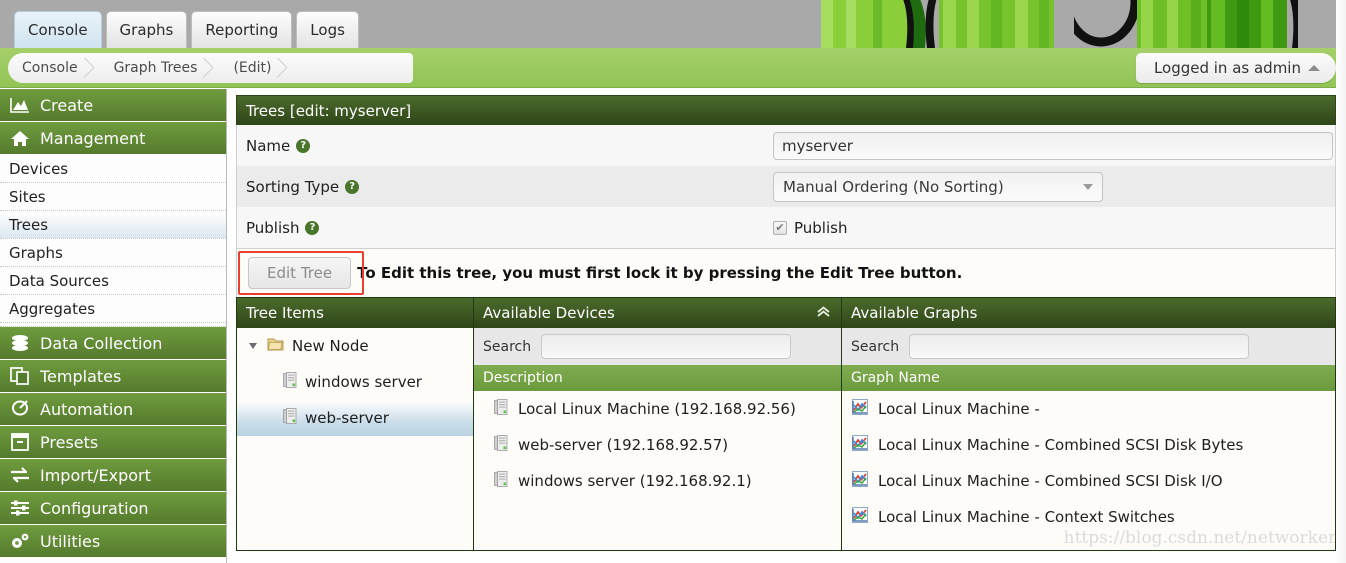 This screenshot has width=1346, height=563. What do you see at coordinates (113, 309) in the screenshot?
I see `sidebar-item-aggregates: Aggregates` at bounding box center [113, 309].